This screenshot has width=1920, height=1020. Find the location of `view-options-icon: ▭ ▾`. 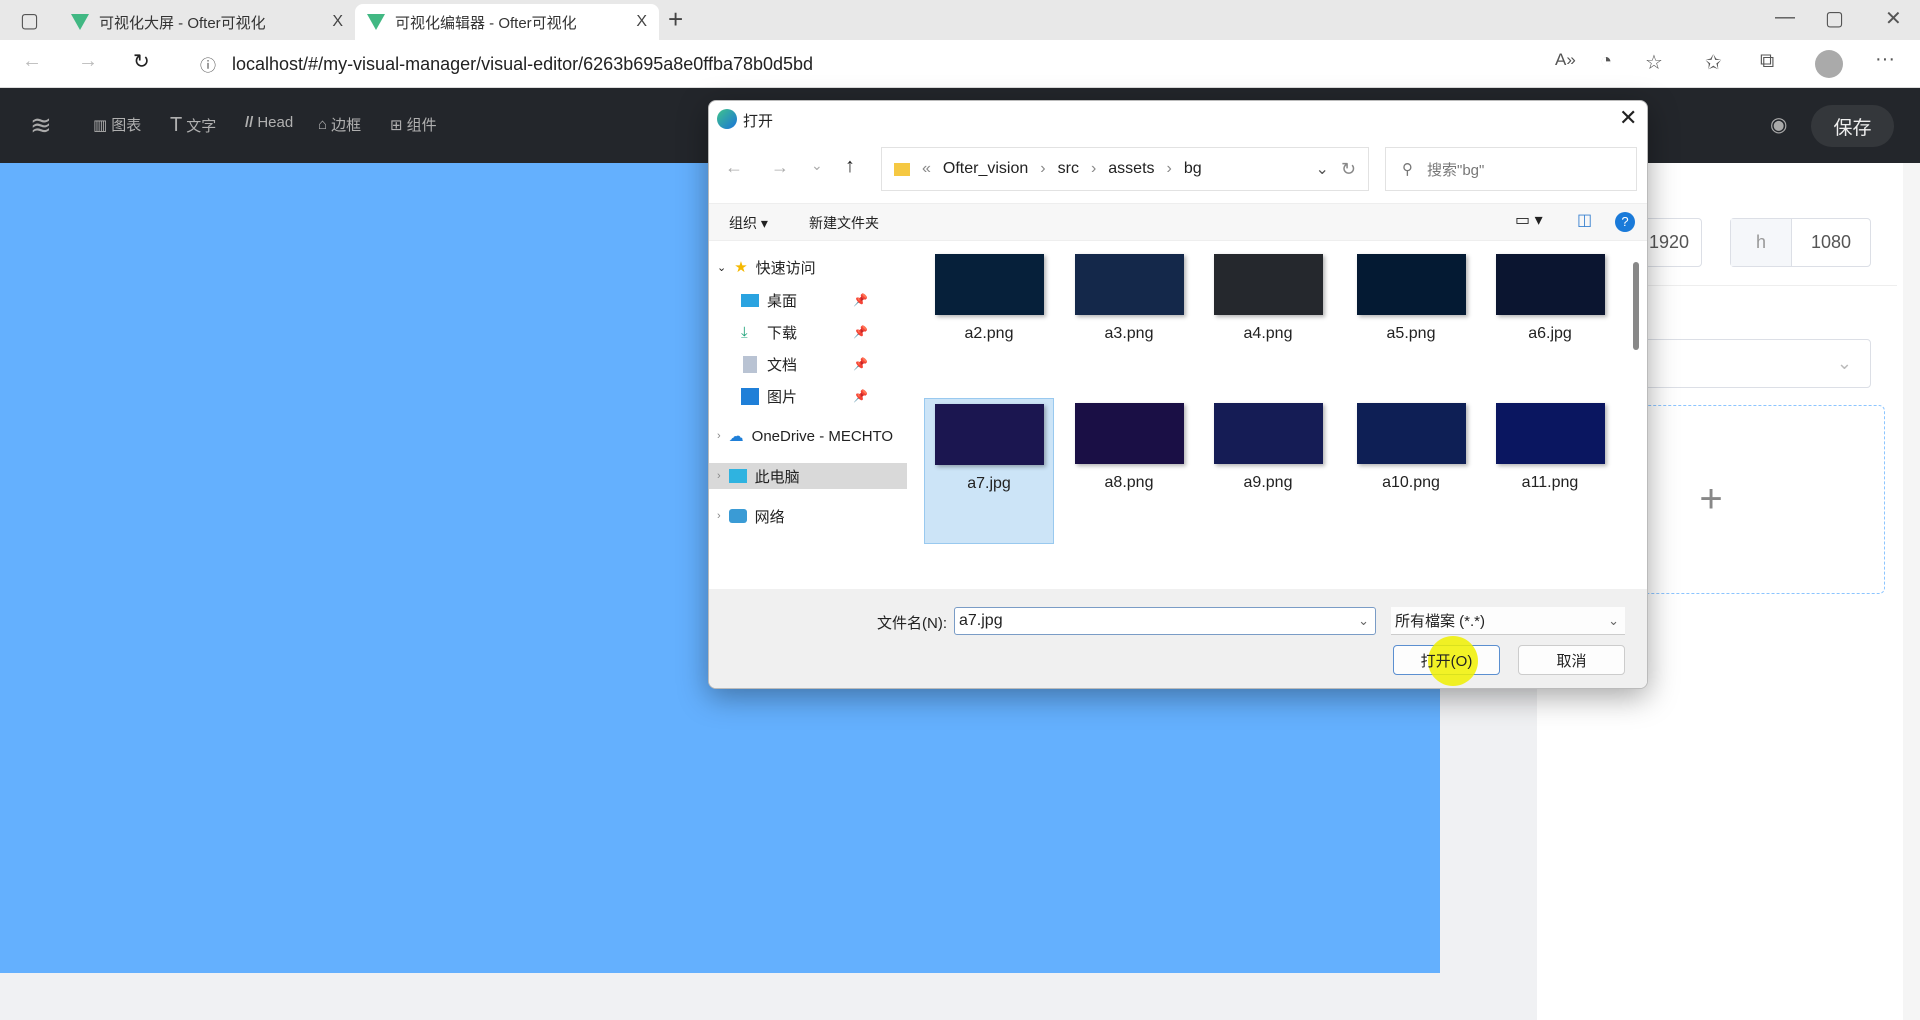

view-options-icon: ▭ ▾ is located at coordinates (1529, 220).